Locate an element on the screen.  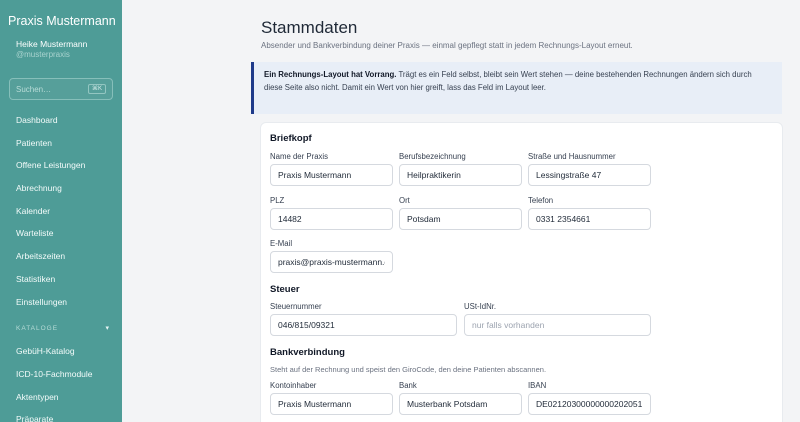
nav-item-kalender: Kalender is located at coordinates (33, 211).